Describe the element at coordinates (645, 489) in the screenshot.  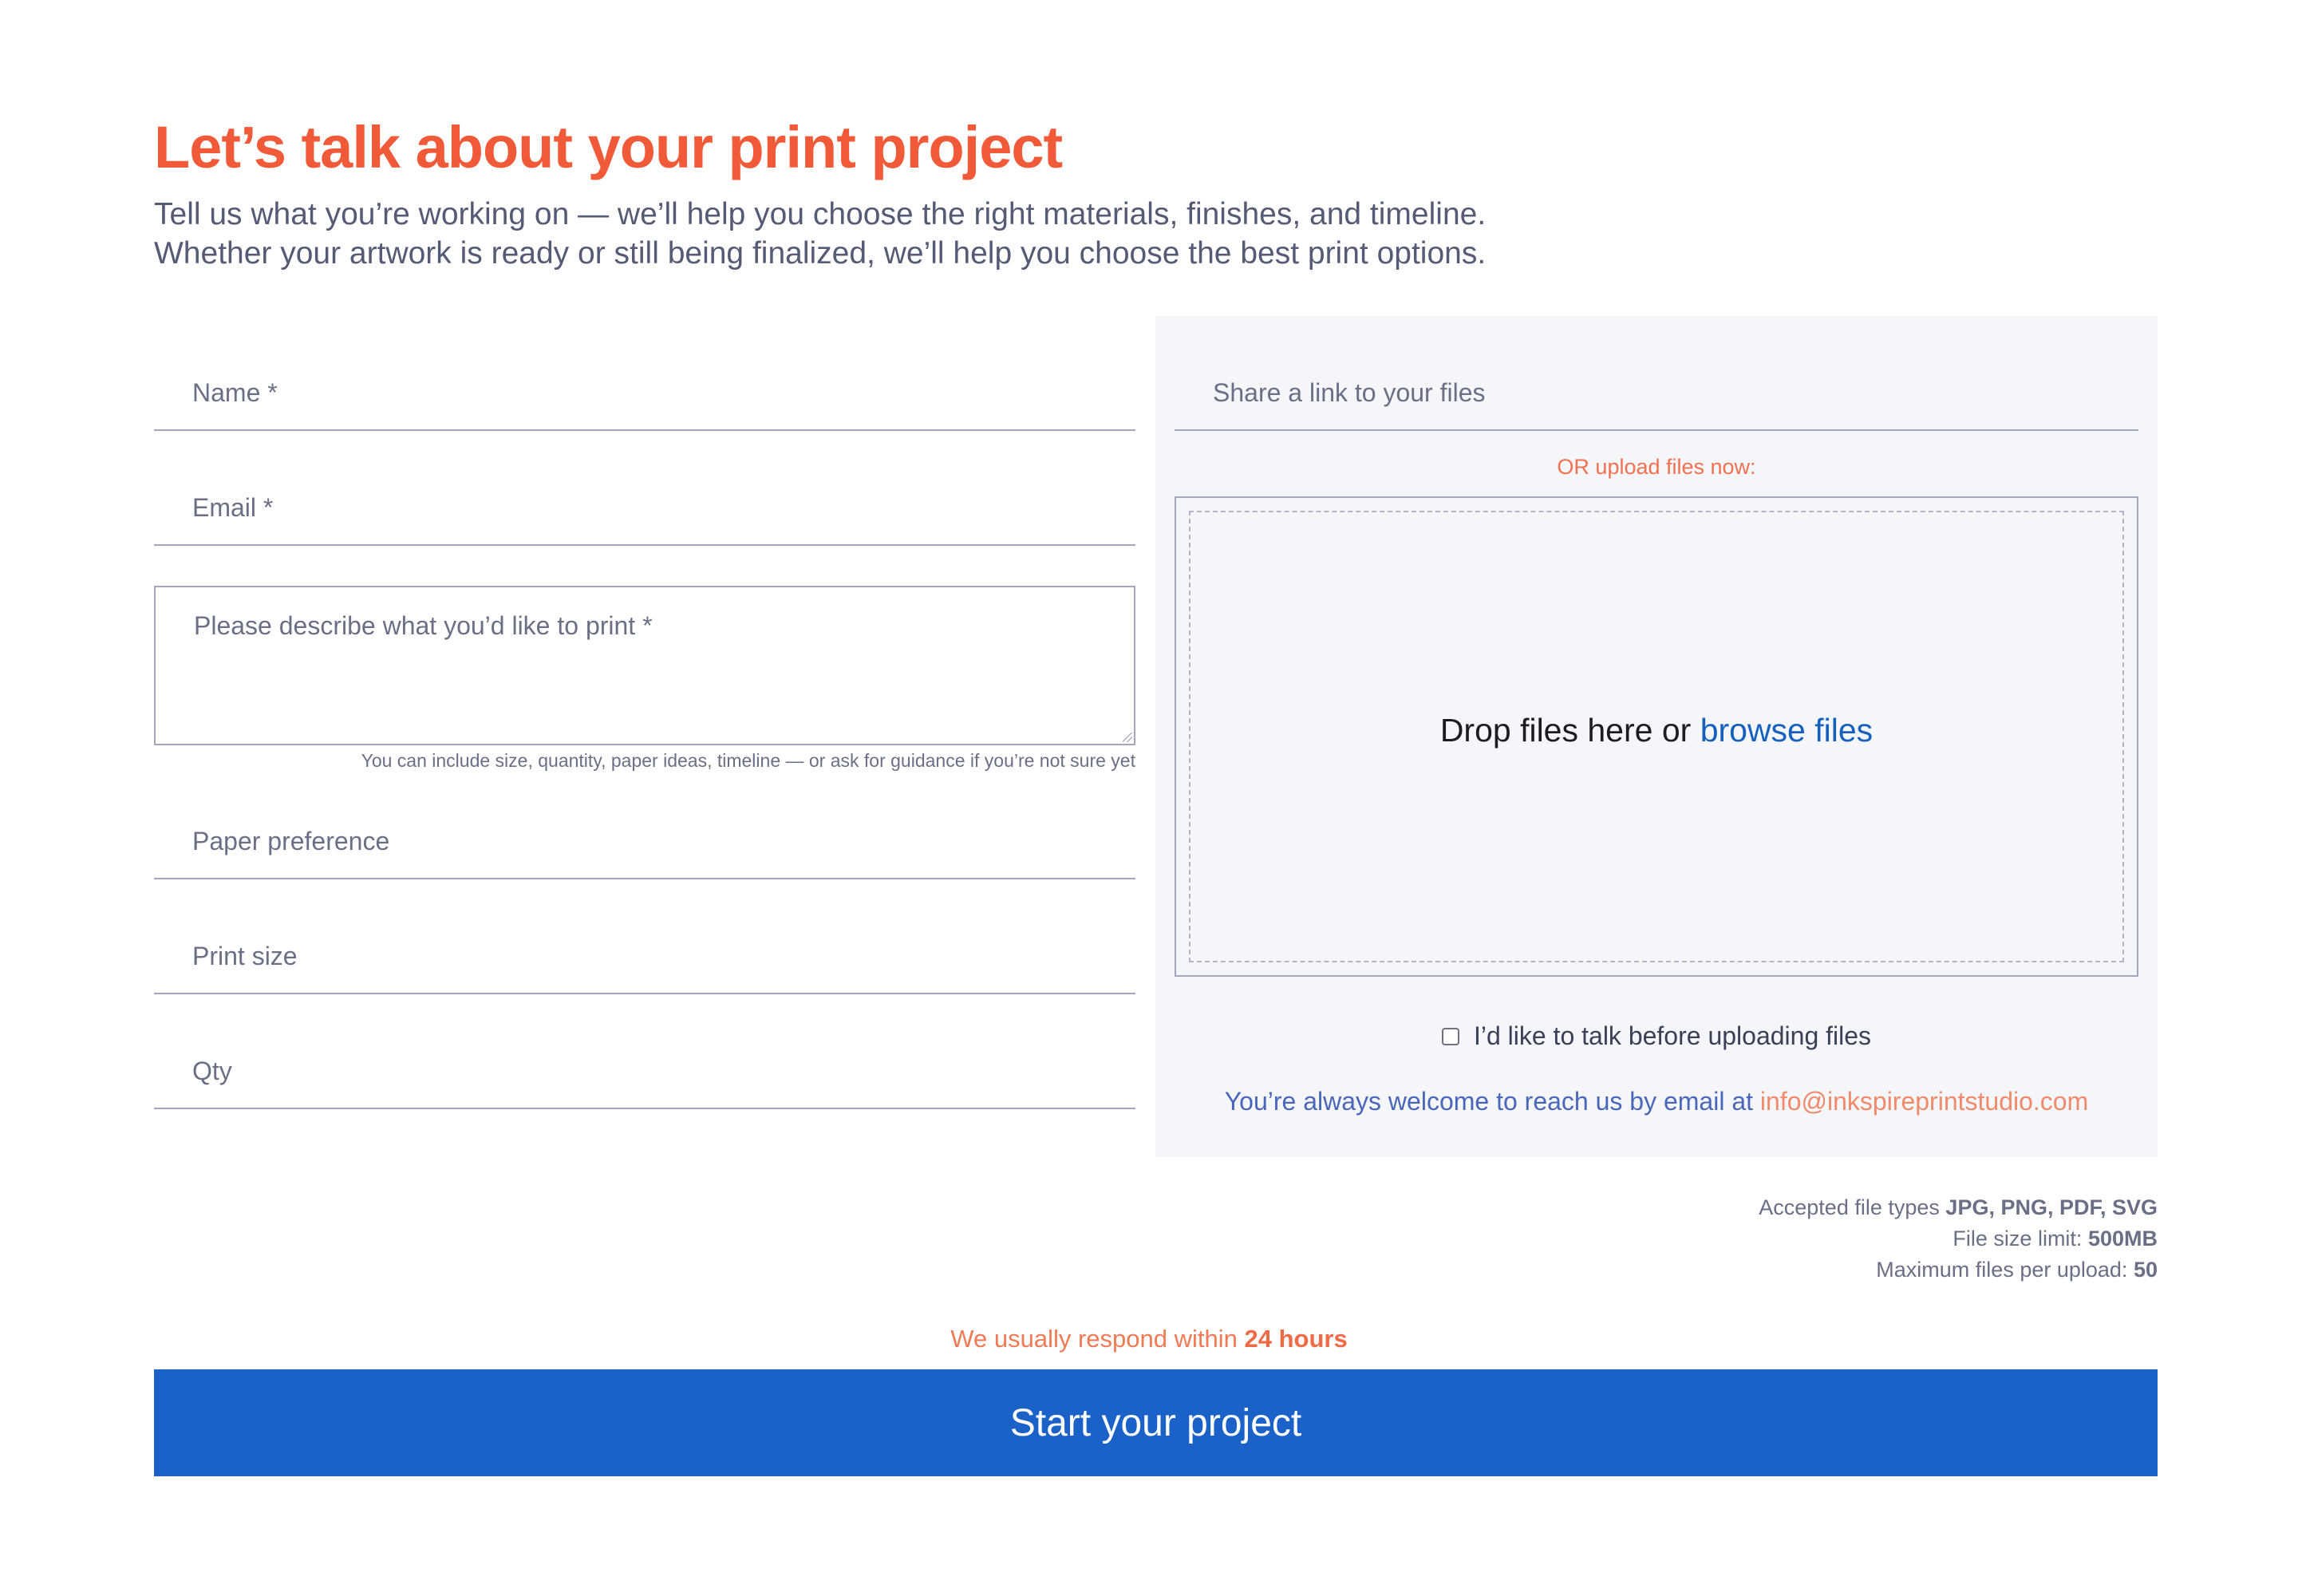
I see `email-field: Email *` at that location.